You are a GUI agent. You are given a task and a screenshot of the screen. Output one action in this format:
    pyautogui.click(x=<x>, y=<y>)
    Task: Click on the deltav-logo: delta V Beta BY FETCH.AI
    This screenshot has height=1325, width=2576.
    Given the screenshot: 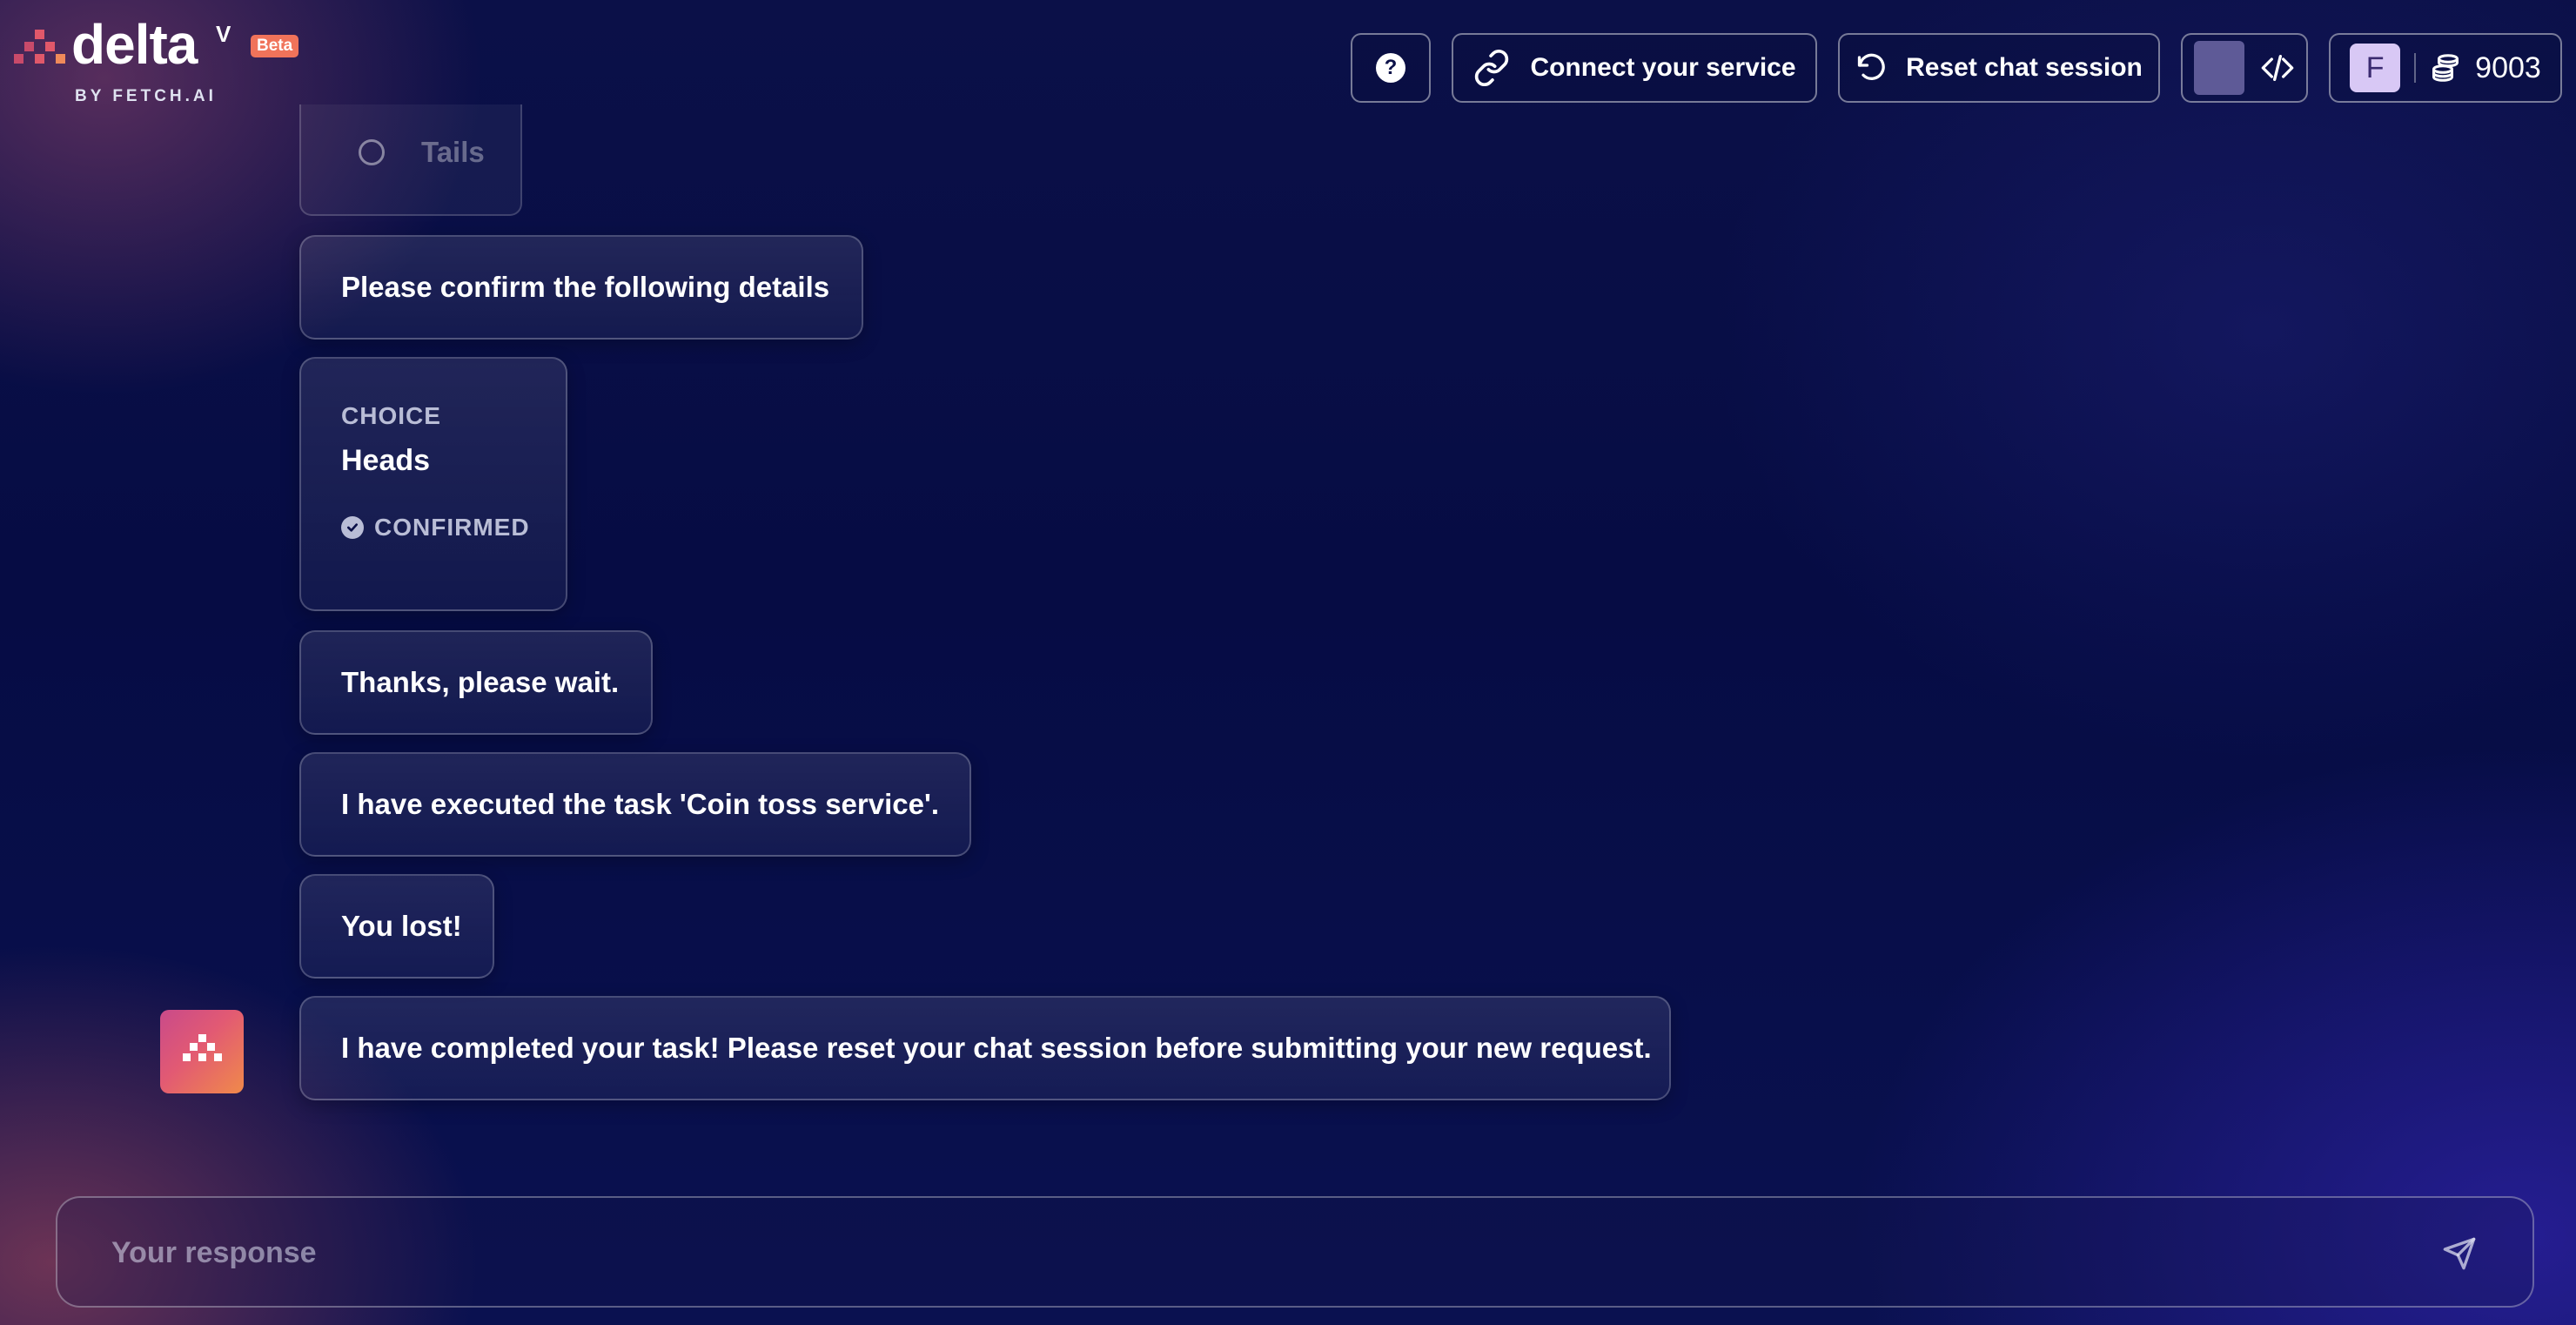 What is the action you would take?
    pyautogui.click(x=162, y=63)
    